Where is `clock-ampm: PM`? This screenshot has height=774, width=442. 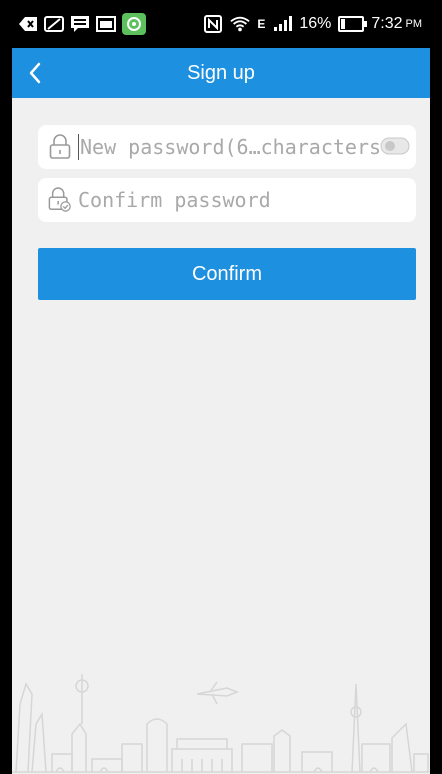
clock-ampm: PM is located at coordinates (414, 24).